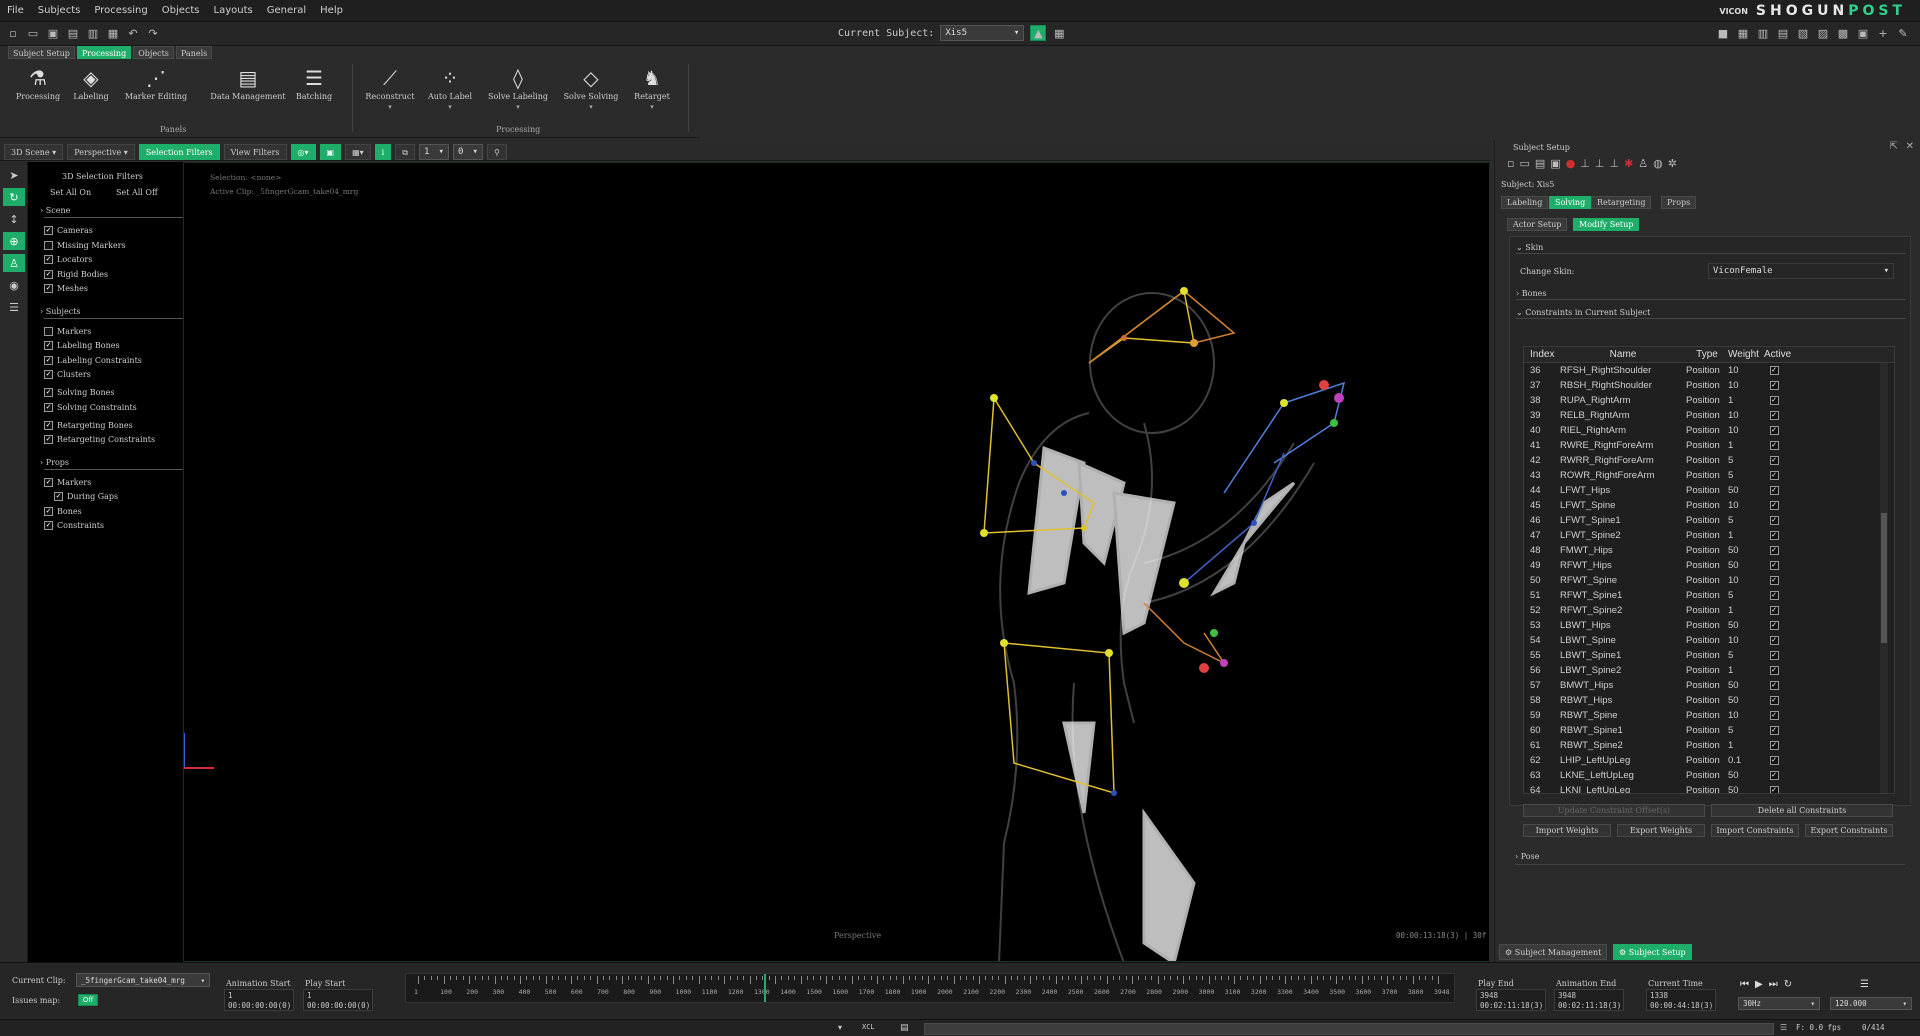 Image resolution: width=1920 pixels, height=1036 pixels. Describe the element at coordinates (1709, 788) in the screenshot. I see `table-row: 64 LKNI_LeftUpLeg Position 50 ✓` at that location.